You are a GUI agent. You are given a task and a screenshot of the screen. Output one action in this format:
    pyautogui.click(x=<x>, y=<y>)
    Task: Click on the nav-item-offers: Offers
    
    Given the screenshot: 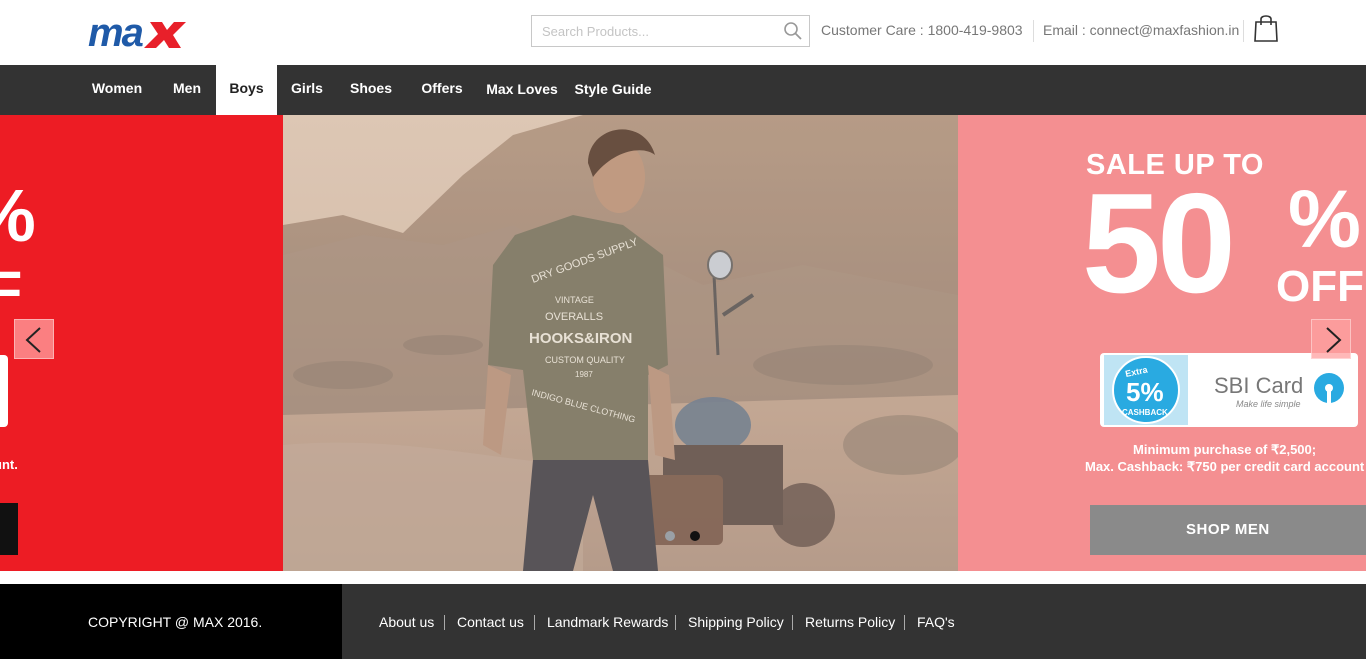 What is the action you would take?
    pyautogui.click(x=442, y=90)
    